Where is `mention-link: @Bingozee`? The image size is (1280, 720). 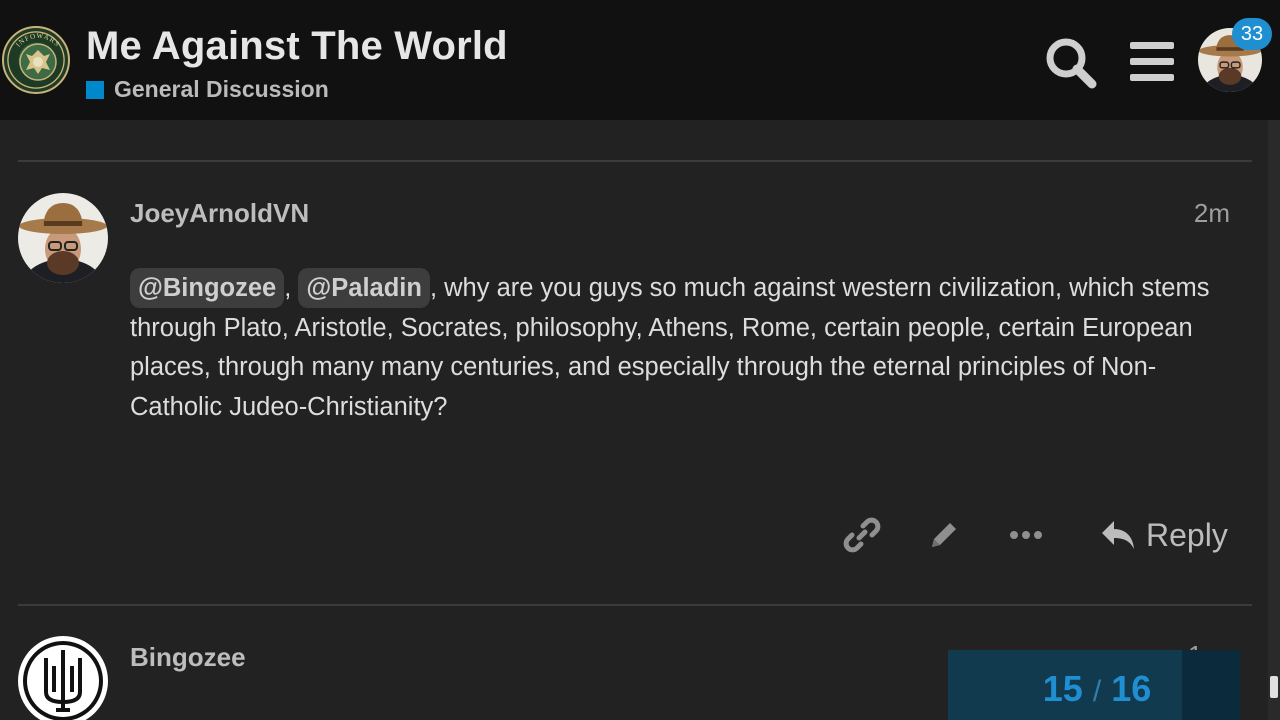
mention-link: @Bingozee is located at coordinates (207, 288).